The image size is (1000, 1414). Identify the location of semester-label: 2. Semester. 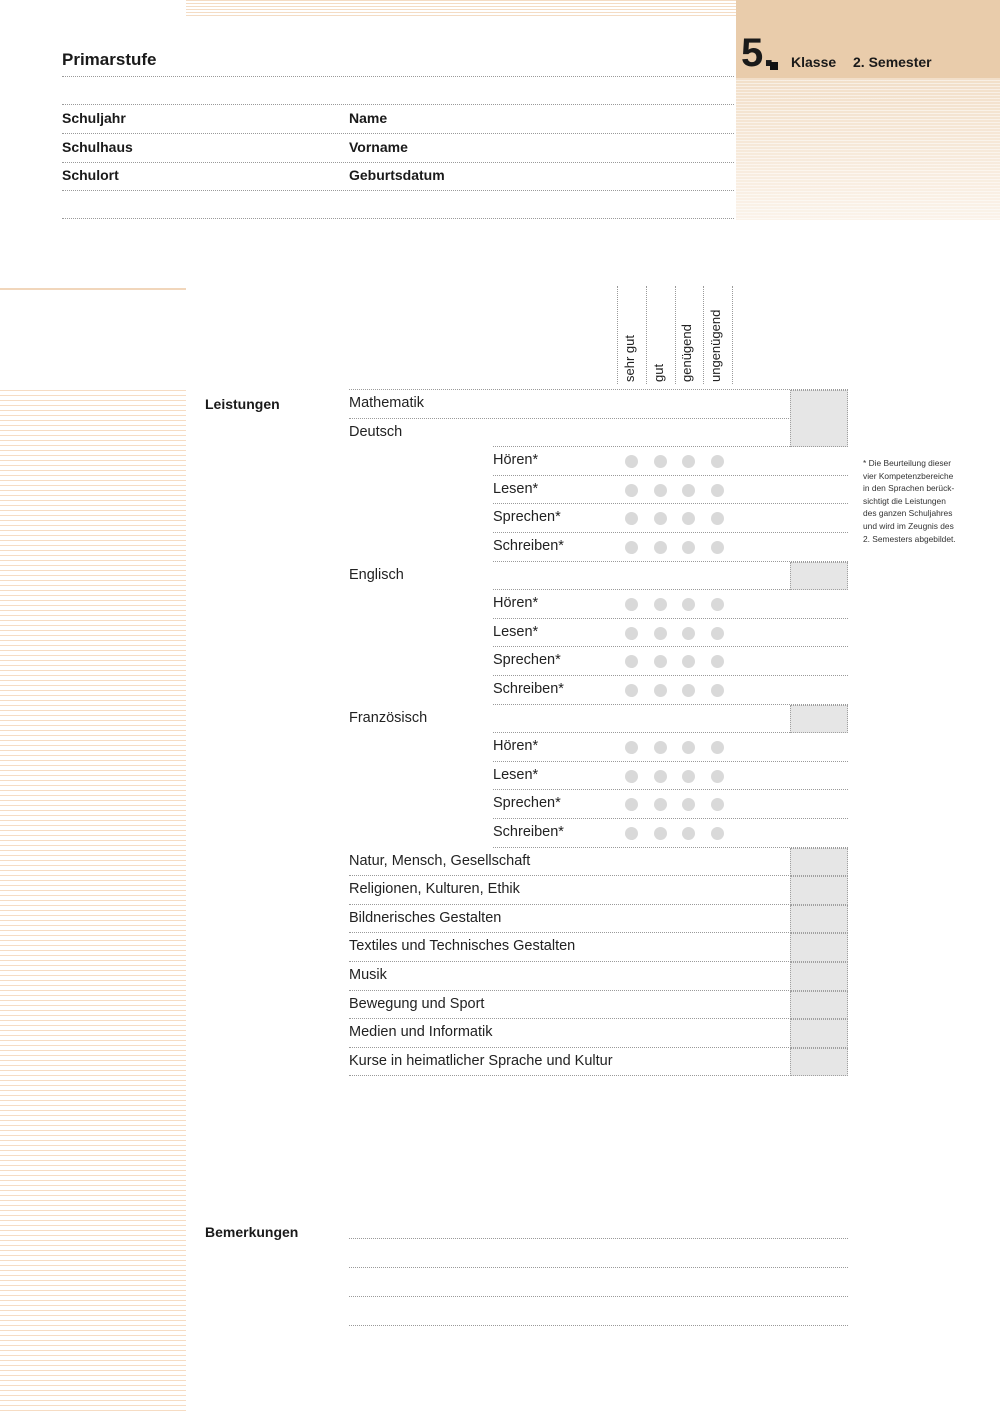
(892, 62).